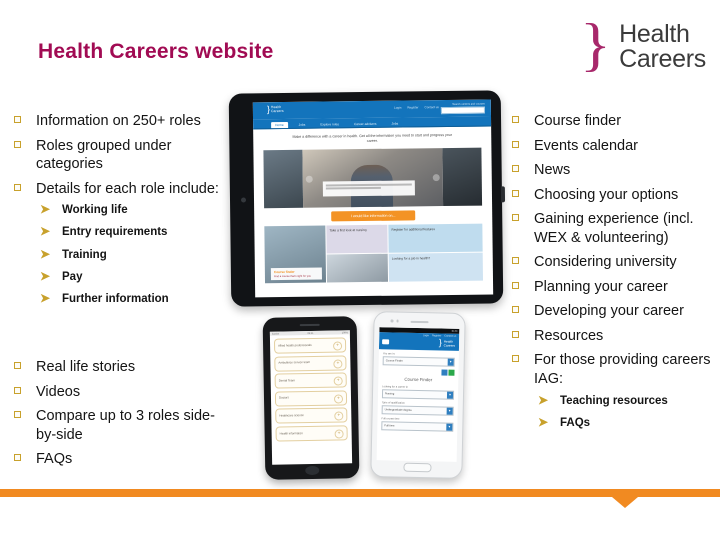 The image size is (720, 540). What do you see at coordinates (612, 146) in the screenshot?
I see `list-item: Events calendar` at bounding box center [612, 146].